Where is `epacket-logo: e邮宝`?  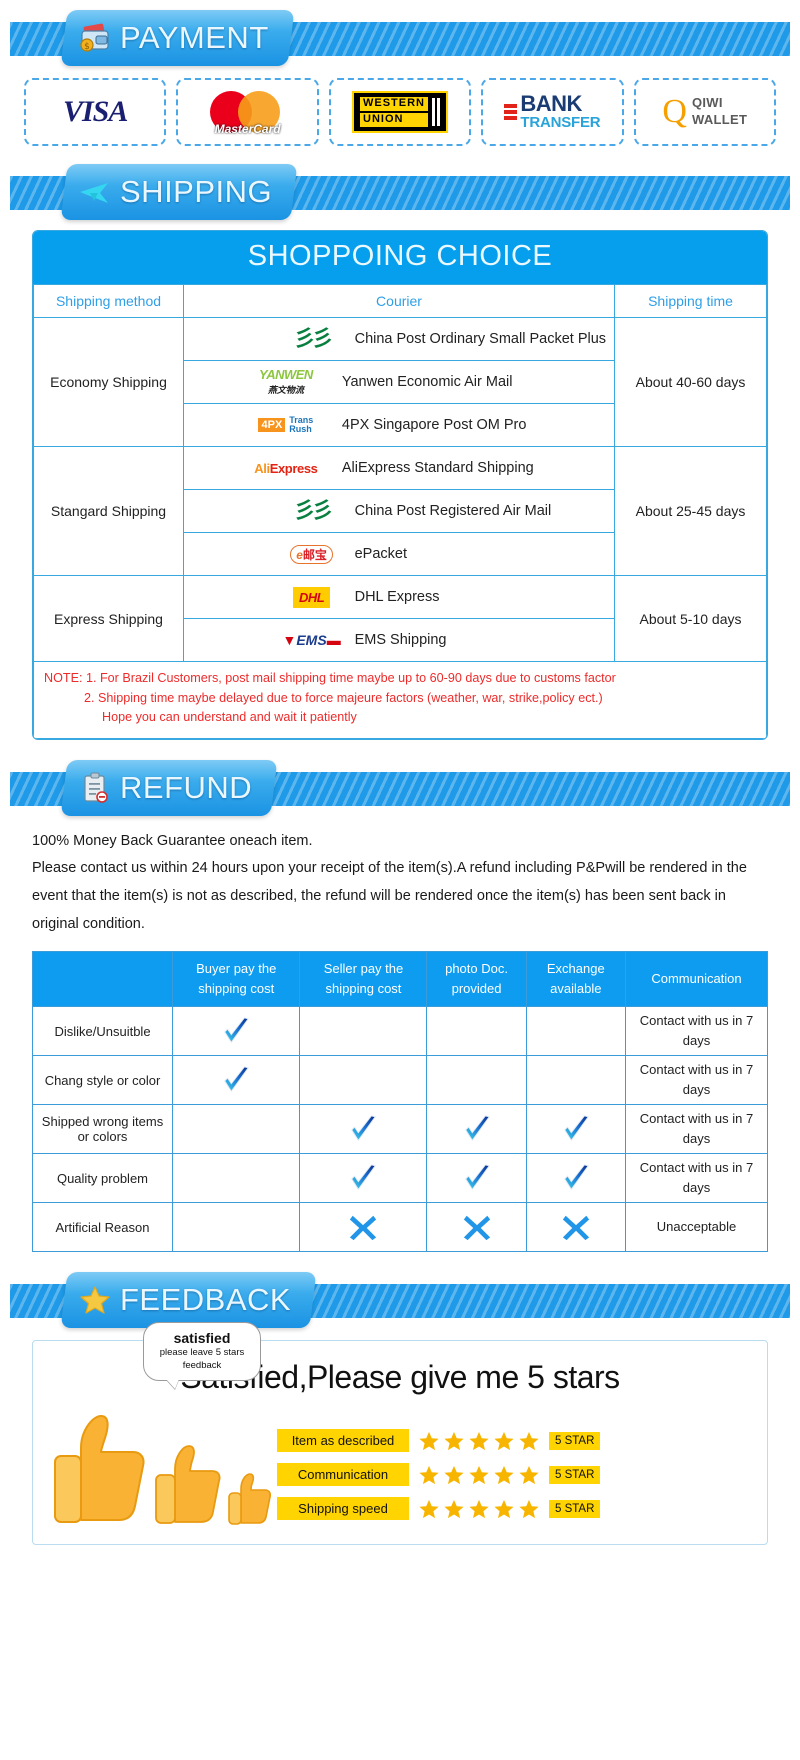
epacket-logo: e邮宝 is located at coordinates (312, 554).